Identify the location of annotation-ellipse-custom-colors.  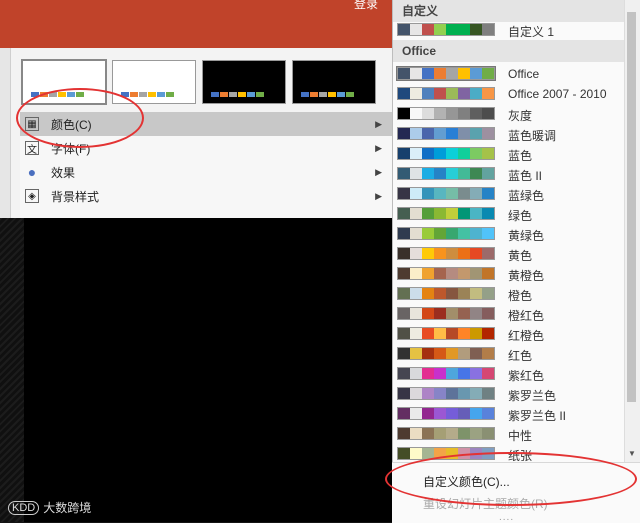
(511, 479).